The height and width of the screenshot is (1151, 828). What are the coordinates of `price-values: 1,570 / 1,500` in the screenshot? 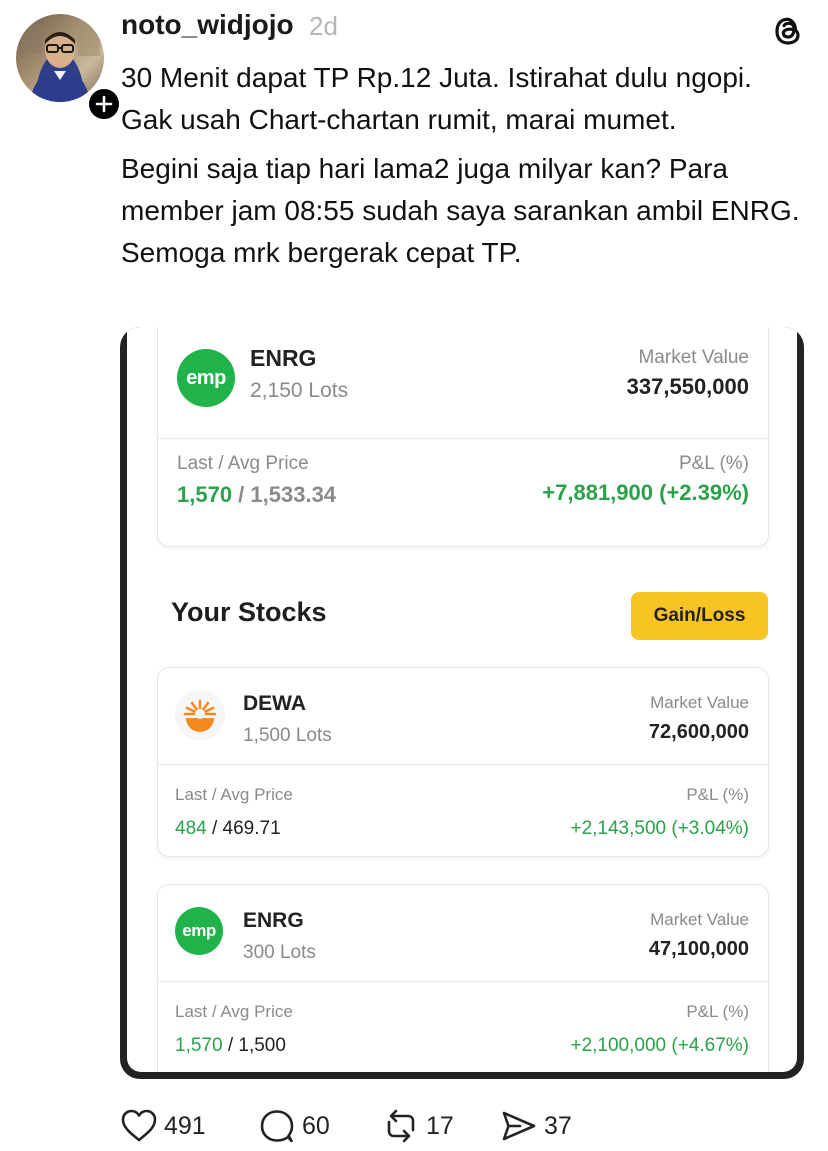 It's located at (230, 1046).